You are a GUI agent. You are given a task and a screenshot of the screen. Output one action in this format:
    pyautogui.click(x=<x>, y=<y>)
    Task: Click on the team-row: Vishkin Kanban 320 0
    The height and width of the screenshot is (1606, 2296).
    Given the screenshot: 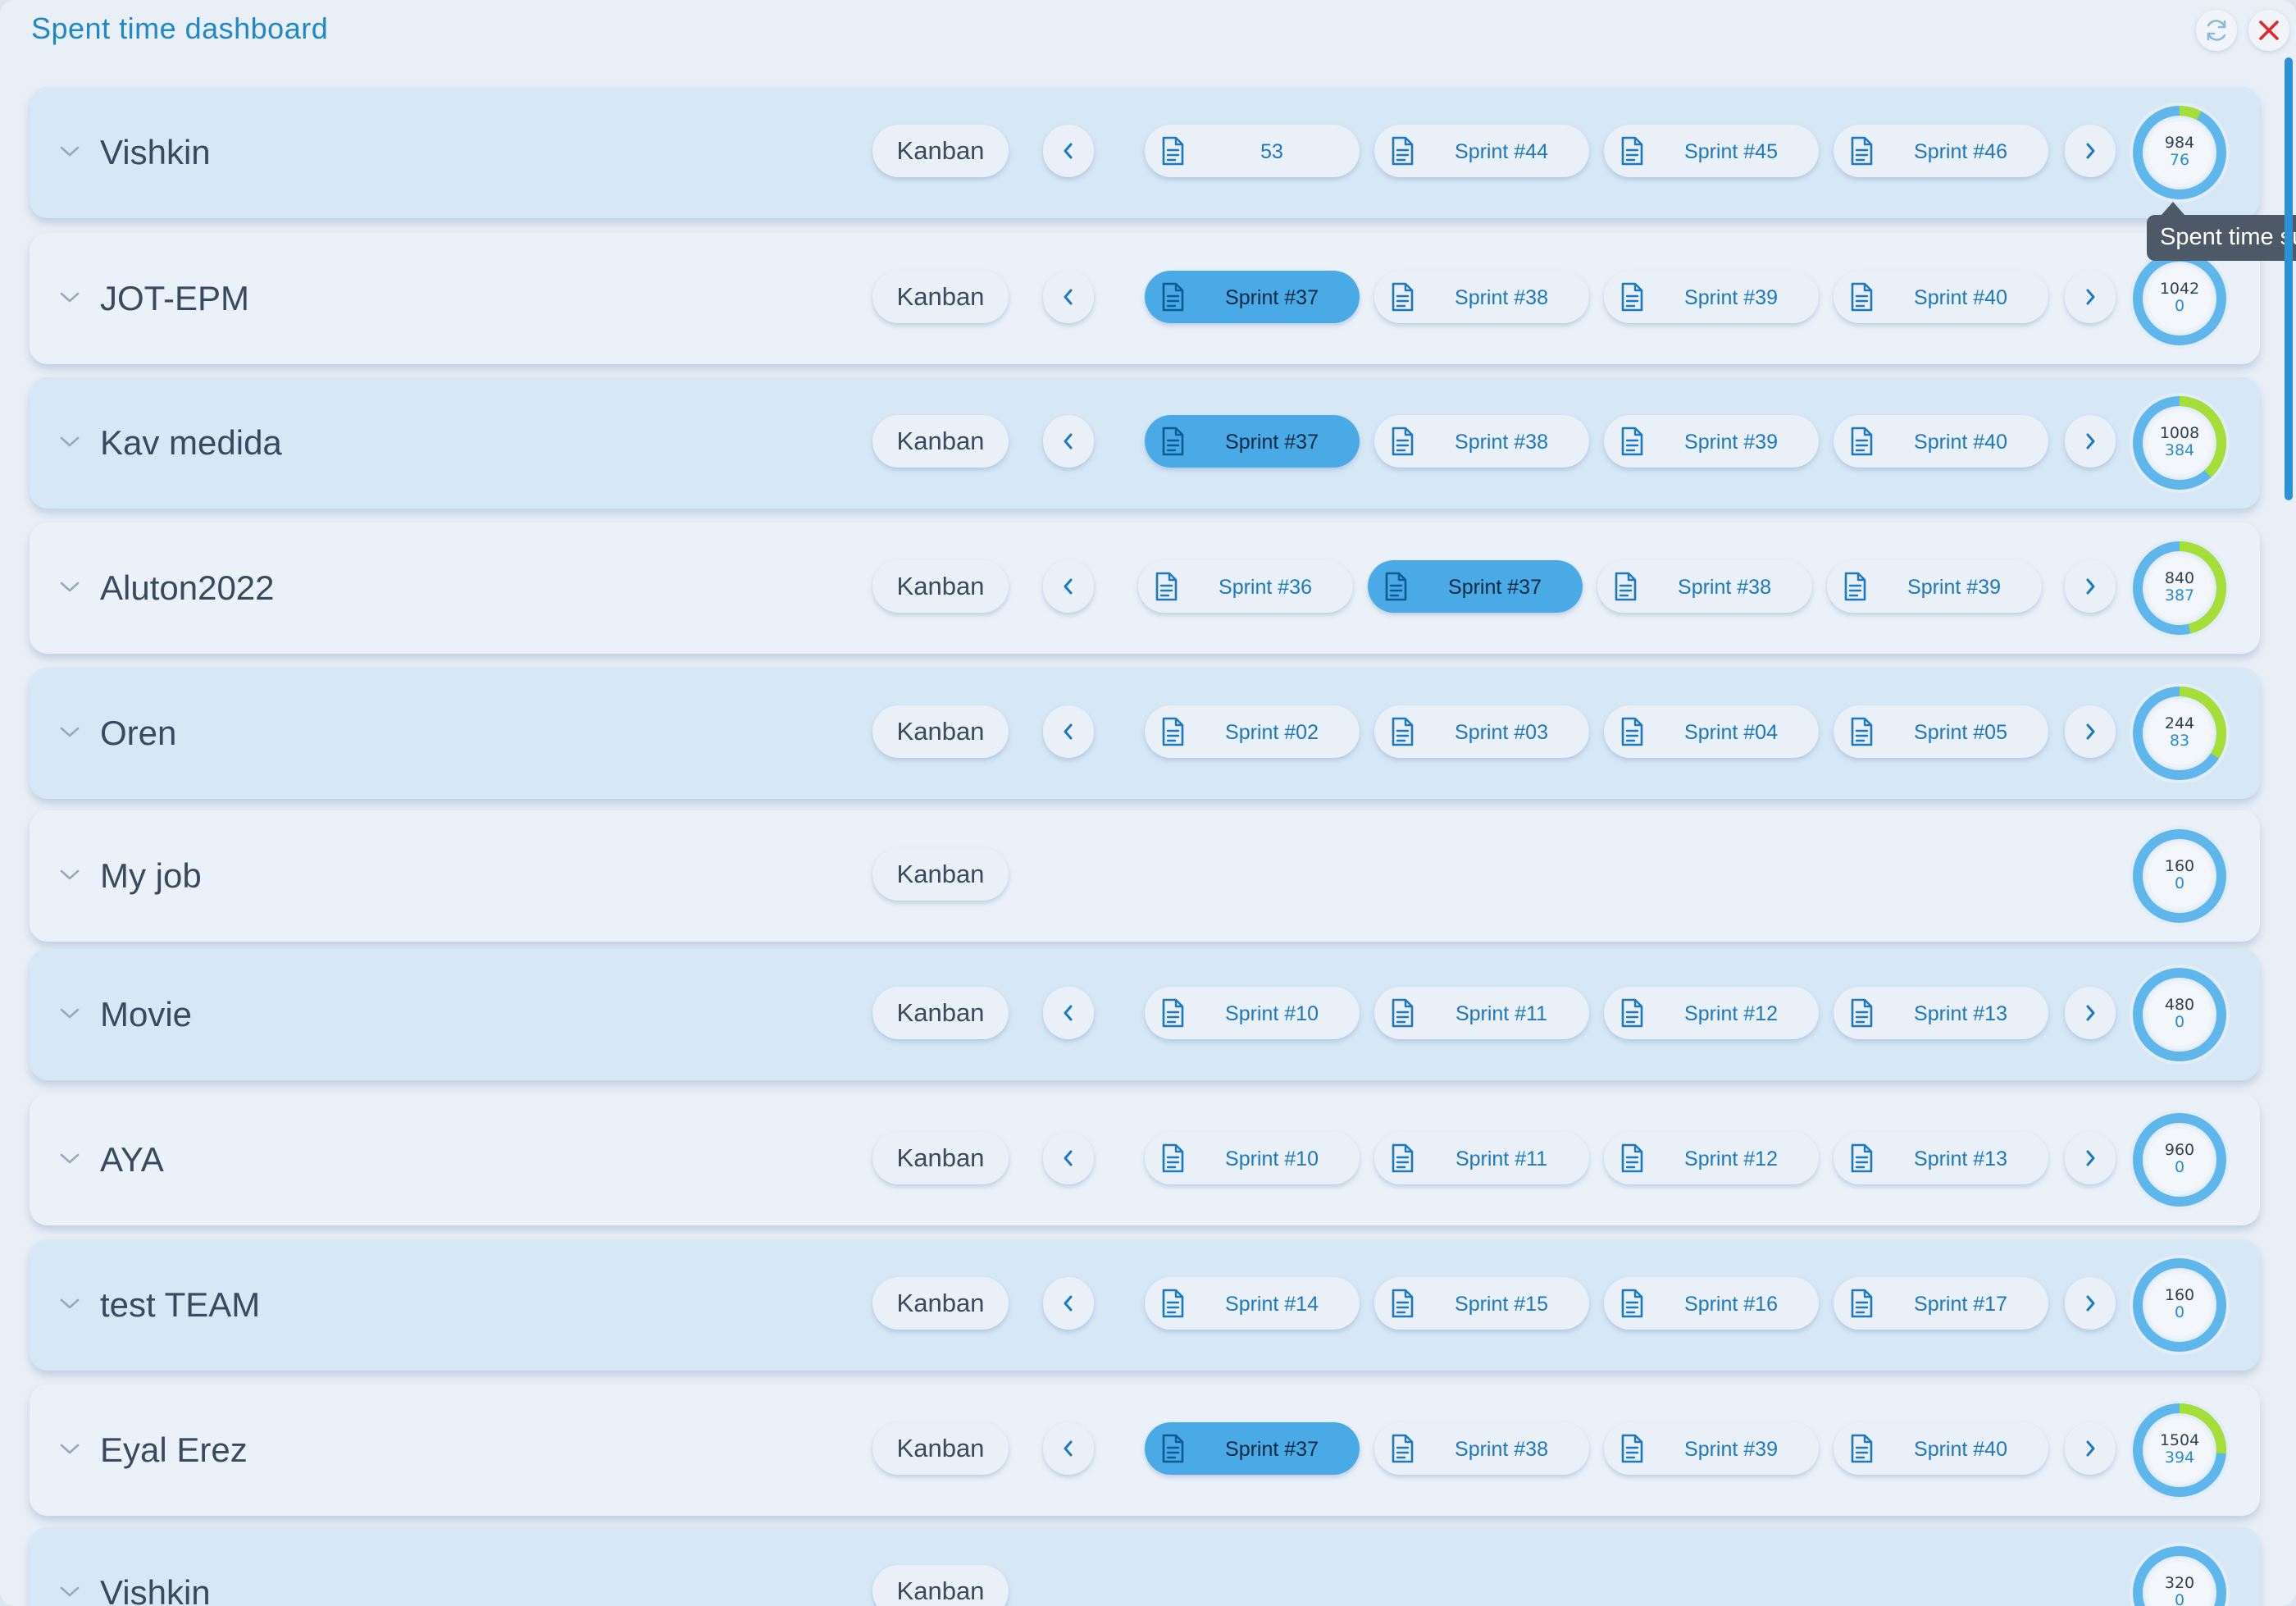 What is the action you would take?
    pyautogui.click(x=1145, y=1566)
    